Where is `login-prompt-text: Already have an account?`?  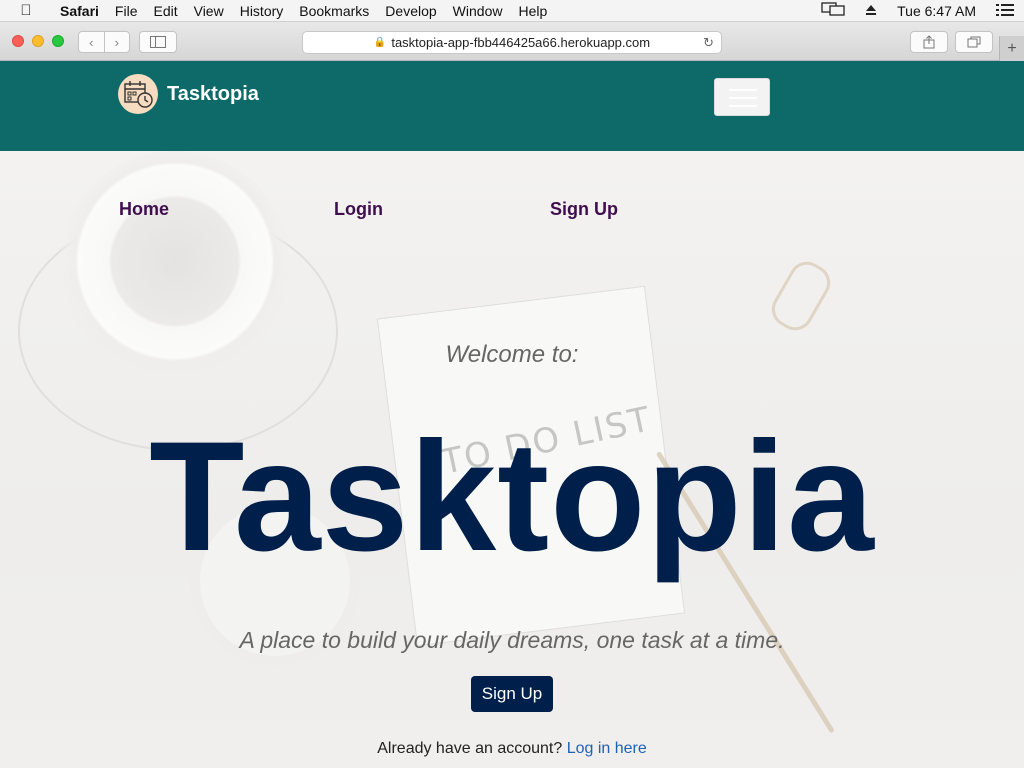 login-prompt-text: Already have an account? is located at coordinates (470, 748).